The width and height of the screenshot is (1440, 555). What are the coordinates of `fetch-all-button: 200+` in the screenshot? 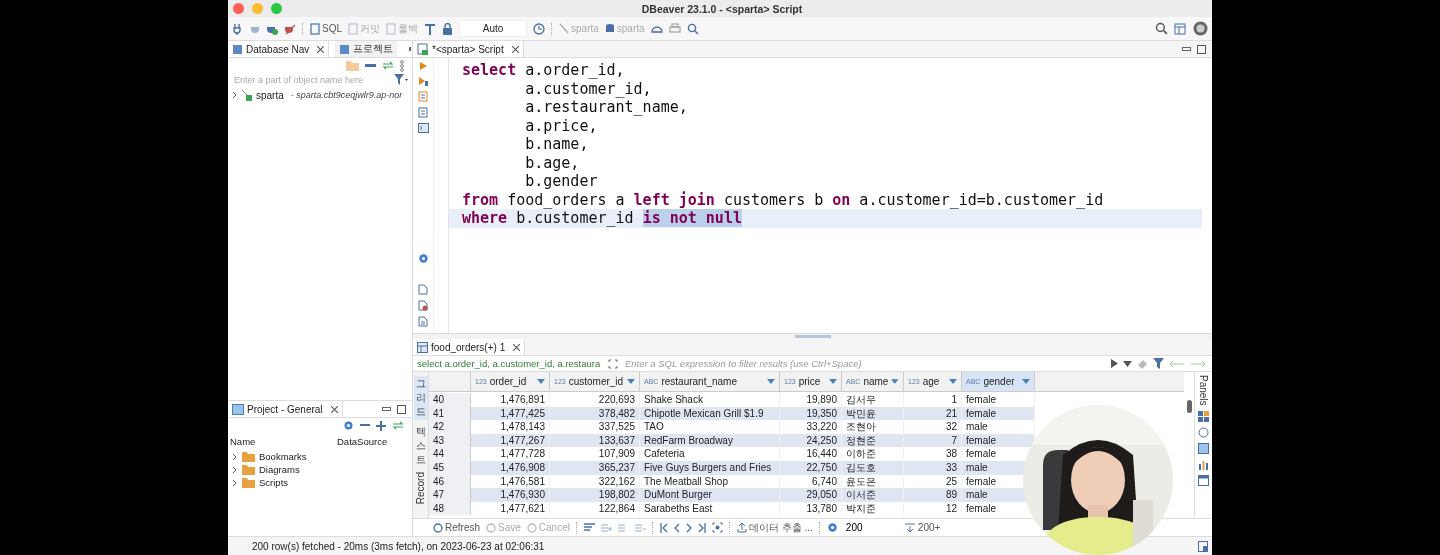 It's located at (922, 527).